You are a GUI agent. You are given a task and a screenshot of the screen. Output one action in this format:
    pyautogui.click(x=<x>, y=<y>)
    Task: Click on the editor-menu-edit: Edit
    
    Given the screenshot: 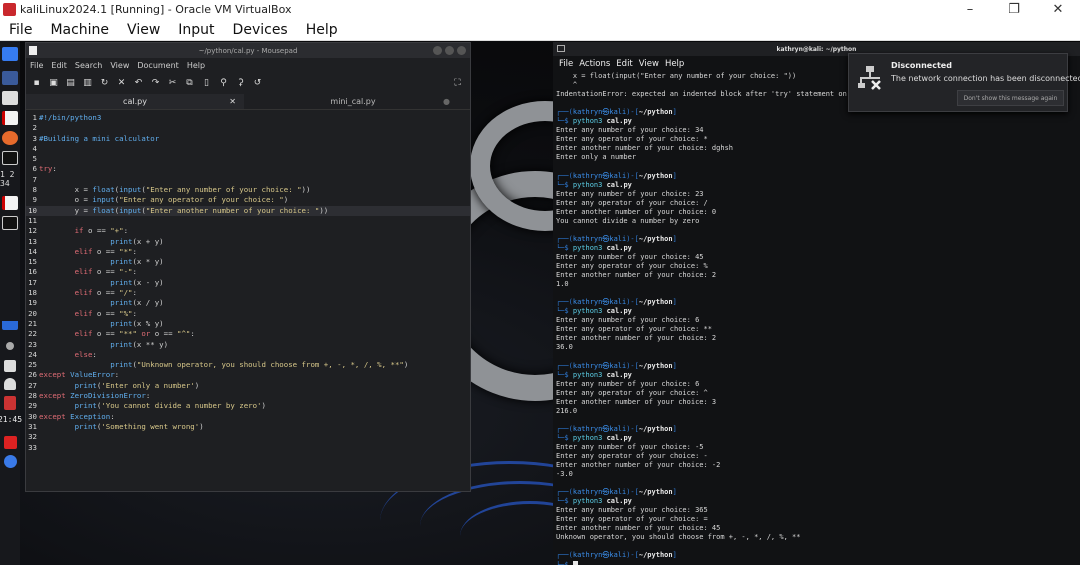 What is the action you would take?
    pyautogui.click(x=59, y=65)
    